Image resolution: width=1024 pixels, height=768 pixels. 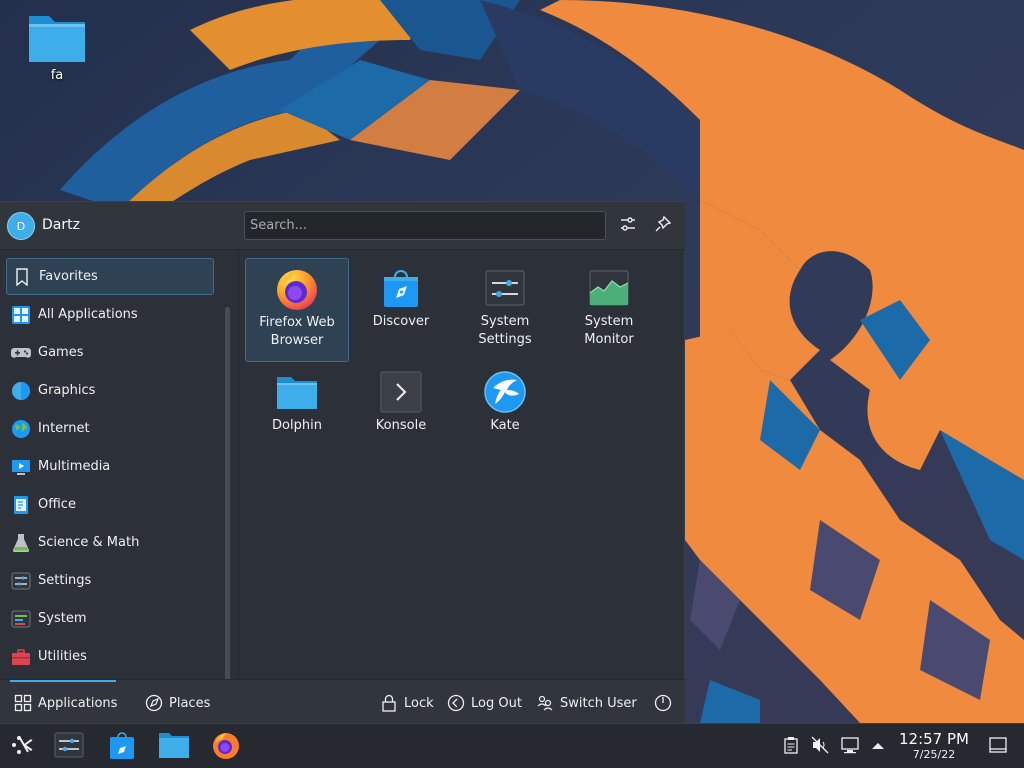 What do you see at coordinates (63, 681) in the screenshot?
I see `active-tab-indicator` at bounding box center [63, 681].